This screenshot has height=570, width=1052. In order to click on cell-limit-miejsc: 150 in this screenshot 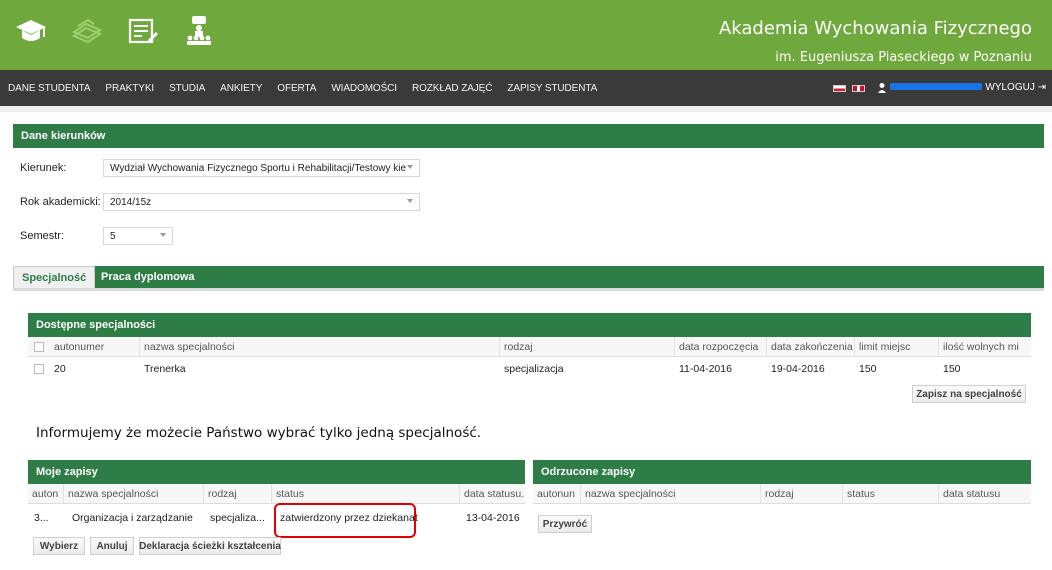, I will do `click(868, 369)`.